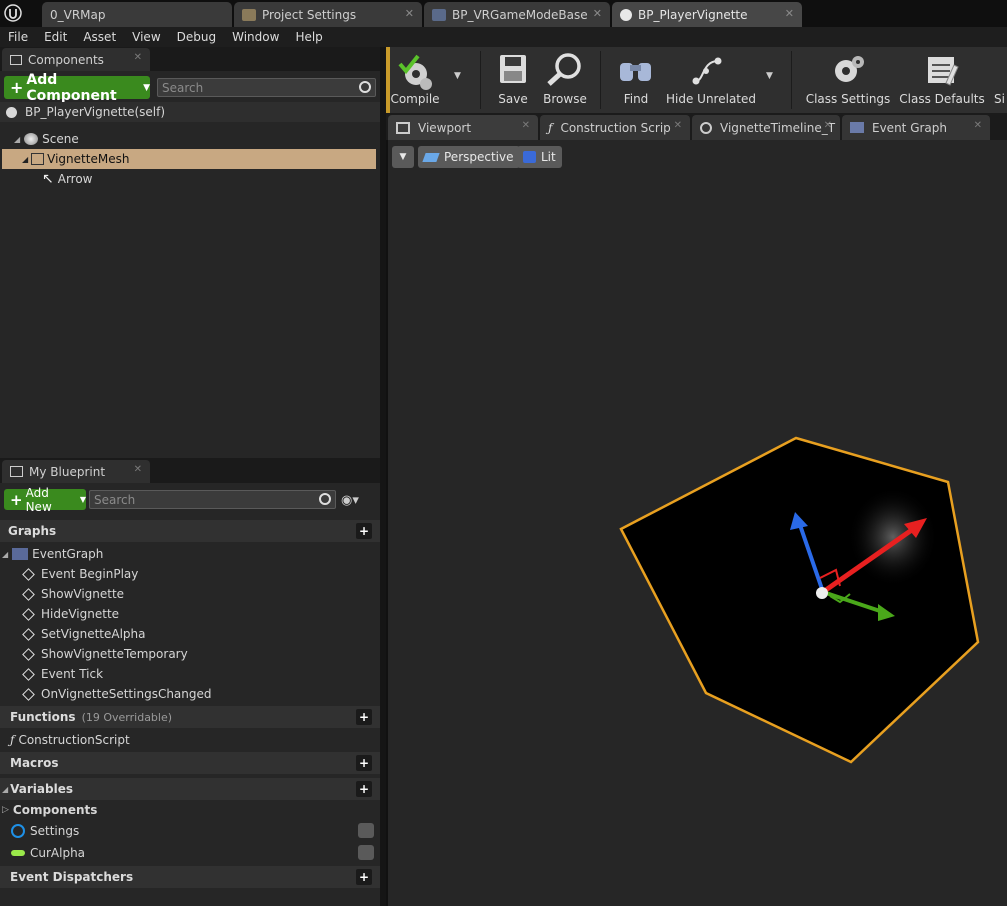 The width and height of the screenshot is (1007, 906). Describe the element at coordinates (189, 159) in the screenshot. I see `tree-item-vignettemesh: ◢ VignetteMesh` at that location.